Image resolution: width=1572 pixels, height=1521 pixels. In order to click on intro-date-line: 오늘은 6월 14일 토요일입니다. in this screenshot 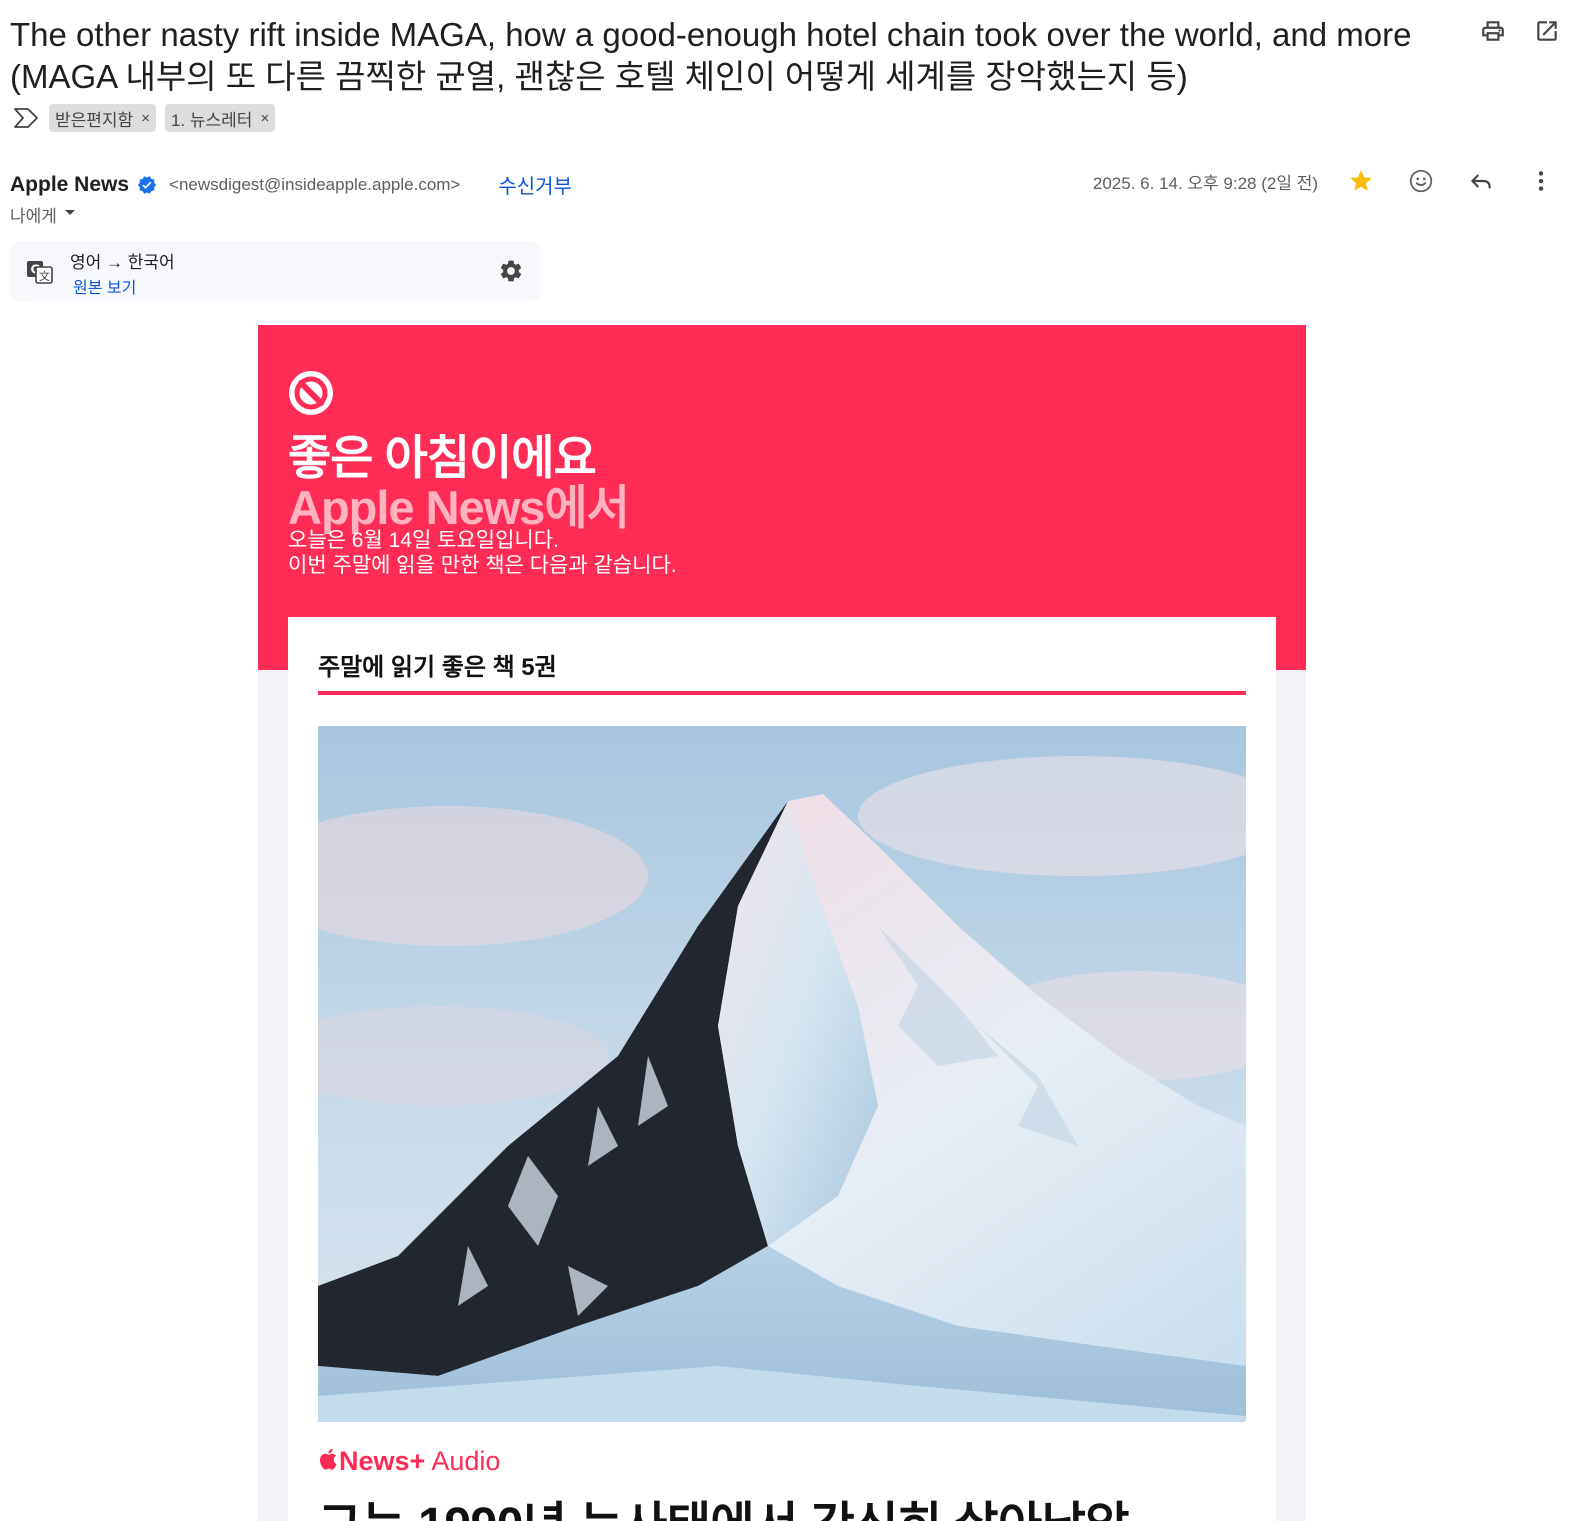, I will do `click(423, 540)`.